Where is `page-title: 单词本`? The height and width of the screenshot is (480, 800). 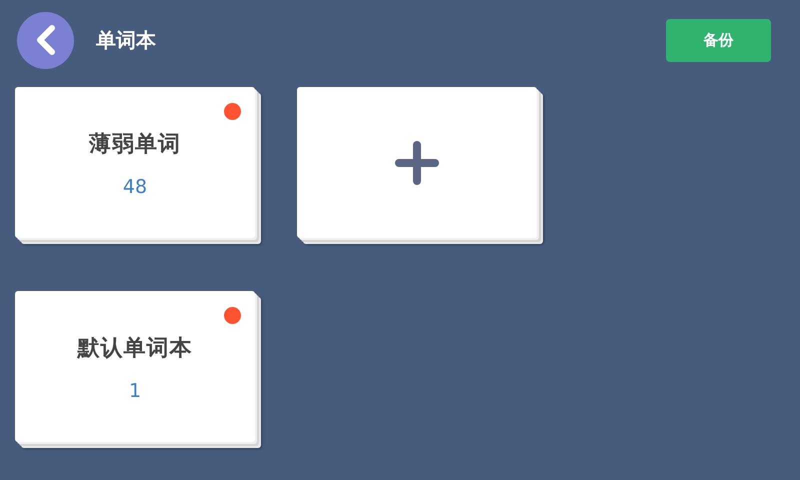
page-title: 单词本 is located at coordinates (126, 40).